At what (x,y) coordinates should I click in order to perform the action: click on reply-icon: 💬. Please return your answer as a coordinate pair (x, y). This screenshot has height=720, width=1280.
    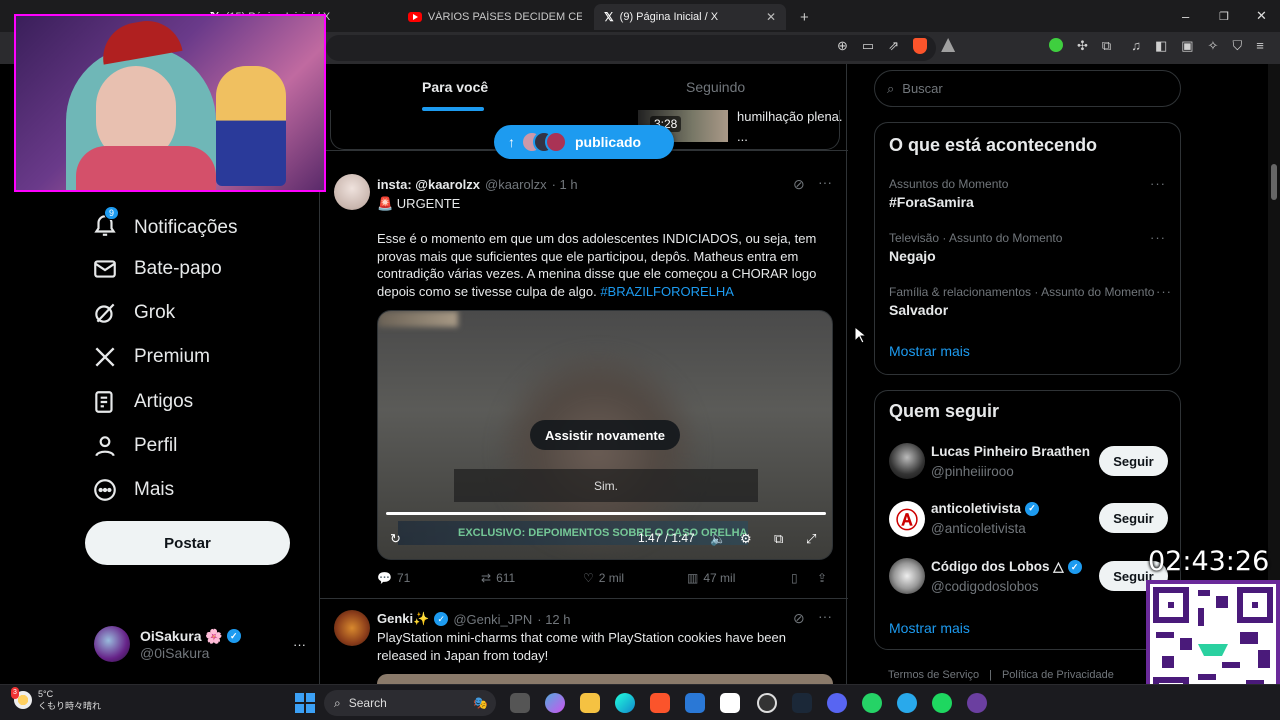
    Looking at the image, I should click on (384, 578).